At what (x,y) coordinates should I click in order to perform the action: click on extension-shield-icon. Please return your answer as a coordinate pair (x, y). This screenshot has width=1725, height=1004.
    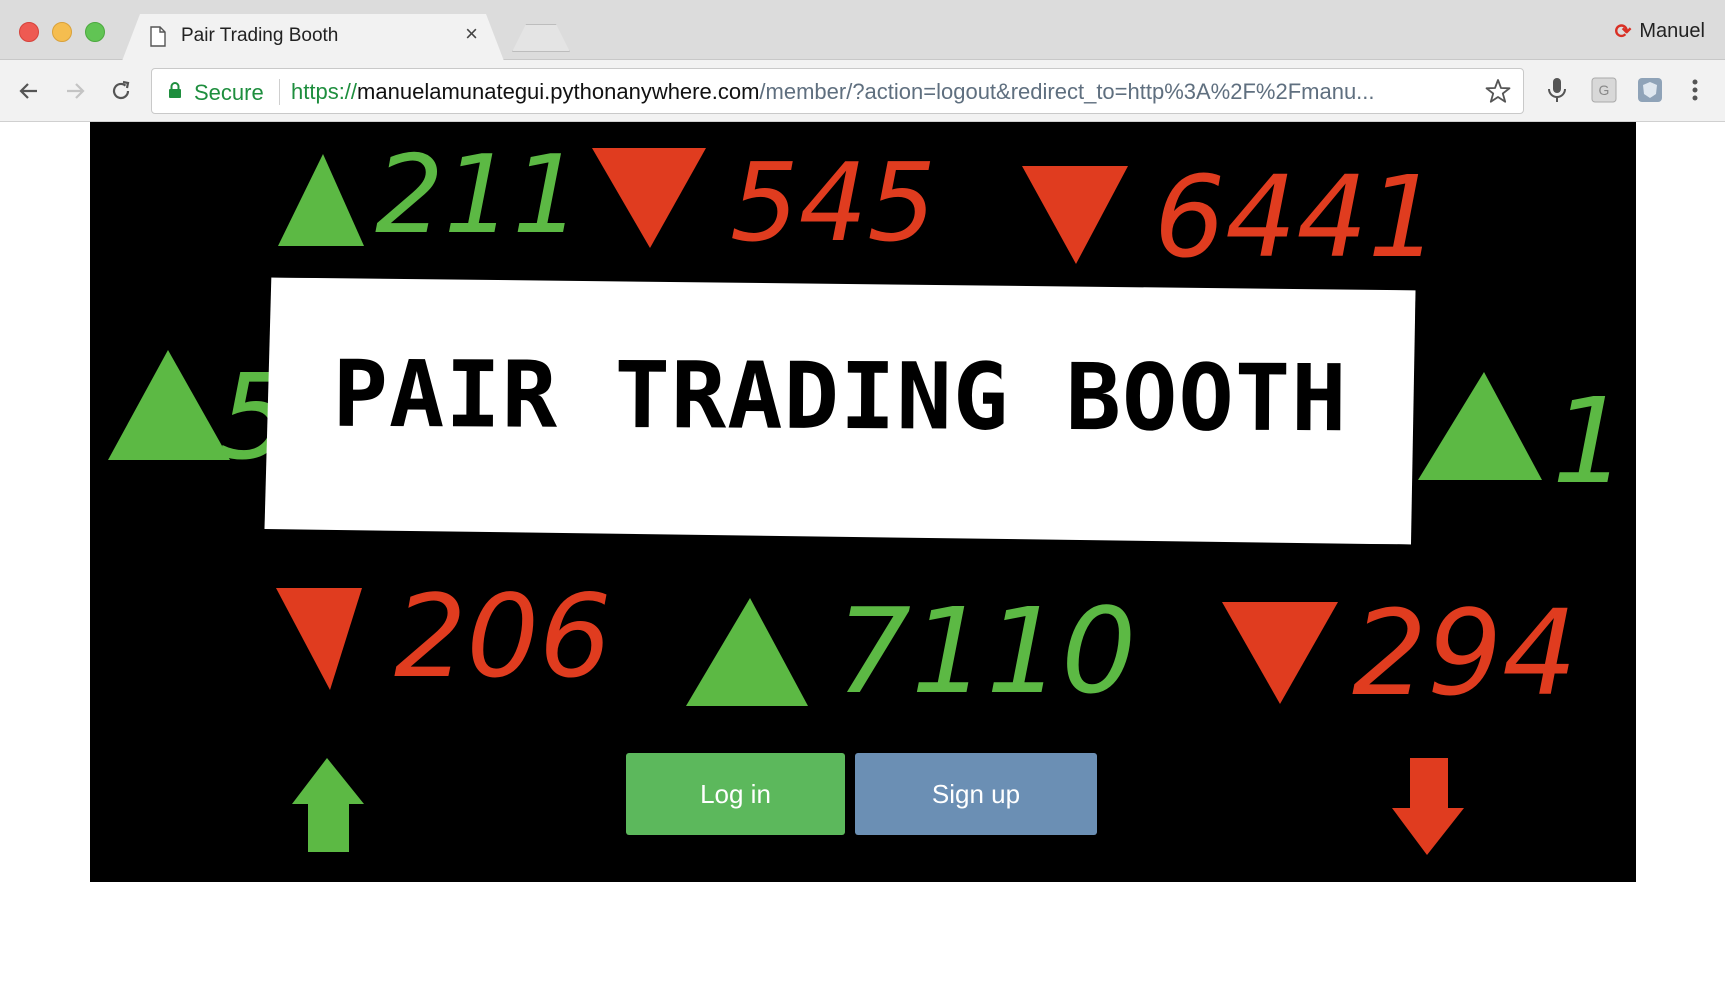
    Looking at the image, I should click on (1650, 90).